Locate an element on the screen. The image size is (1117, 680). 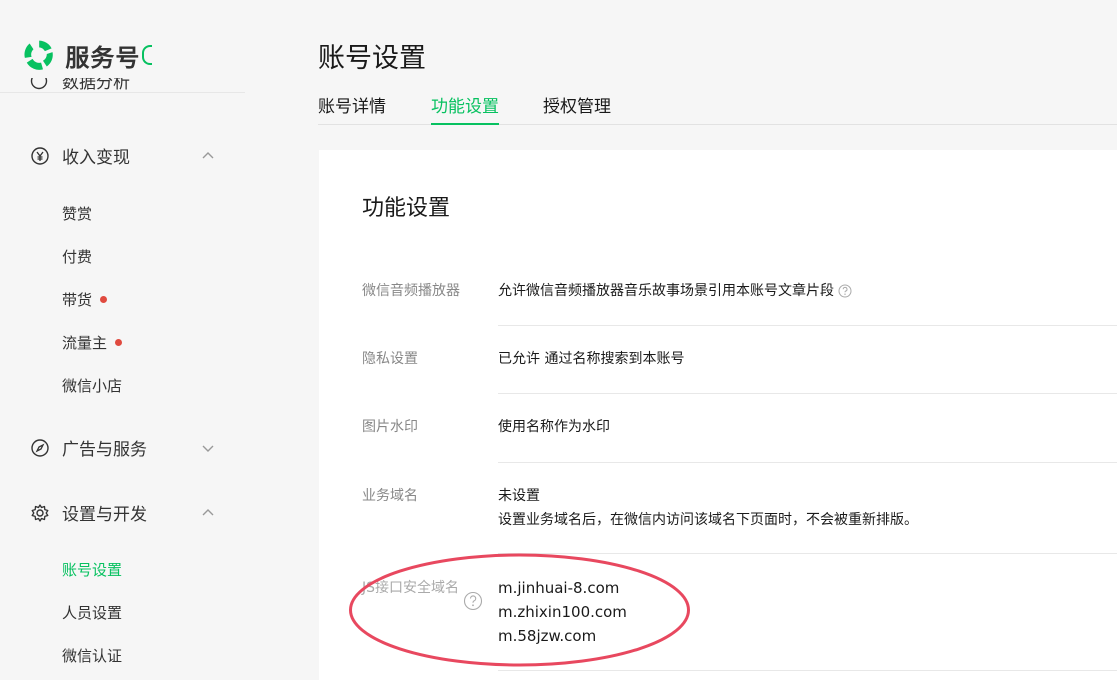
brand-logo: 服务号 is located at coordinates (87, 55).